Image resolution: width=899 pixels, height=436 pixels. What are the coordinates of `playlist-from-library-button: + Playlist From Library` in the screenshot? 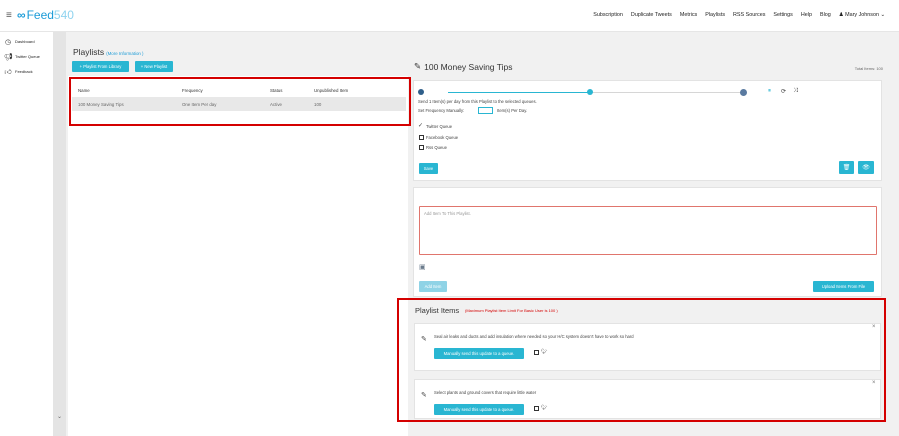 It's located at (100, 66).